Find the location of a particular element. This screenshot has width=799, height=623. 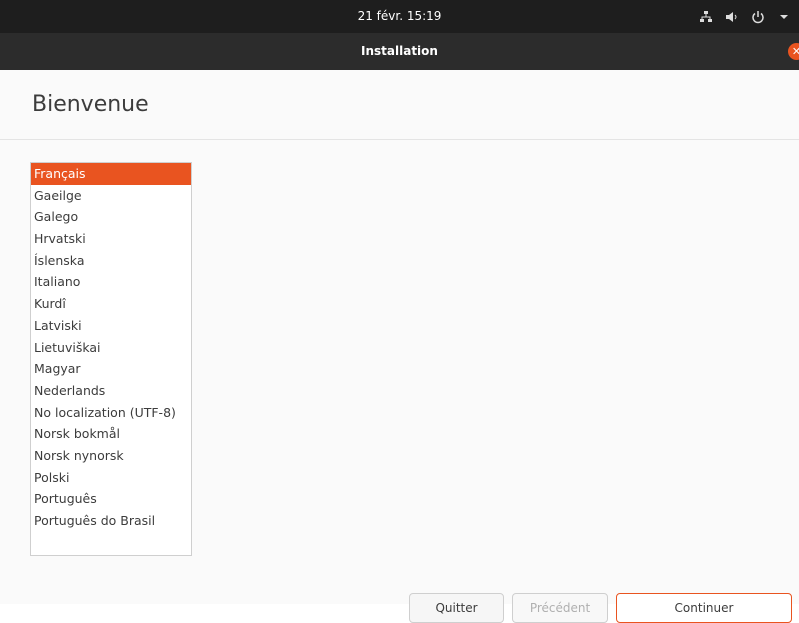

language-item: Italiano is located at coordinates (111, 282).